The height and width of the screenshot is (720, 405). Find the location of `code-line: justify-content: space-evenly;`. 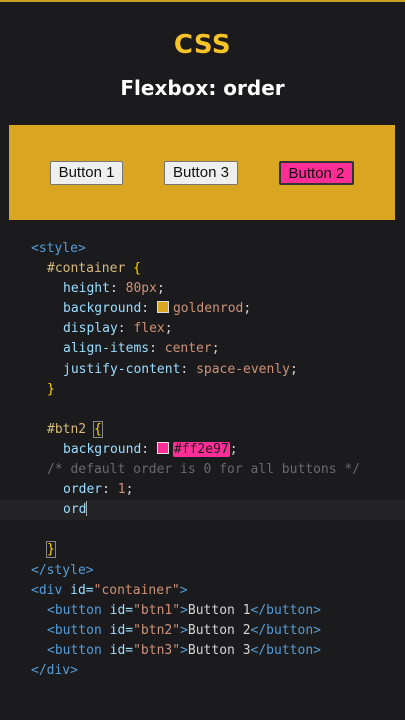

code-line: justify-content: space-evenly; is located at coordinates (180, 369).